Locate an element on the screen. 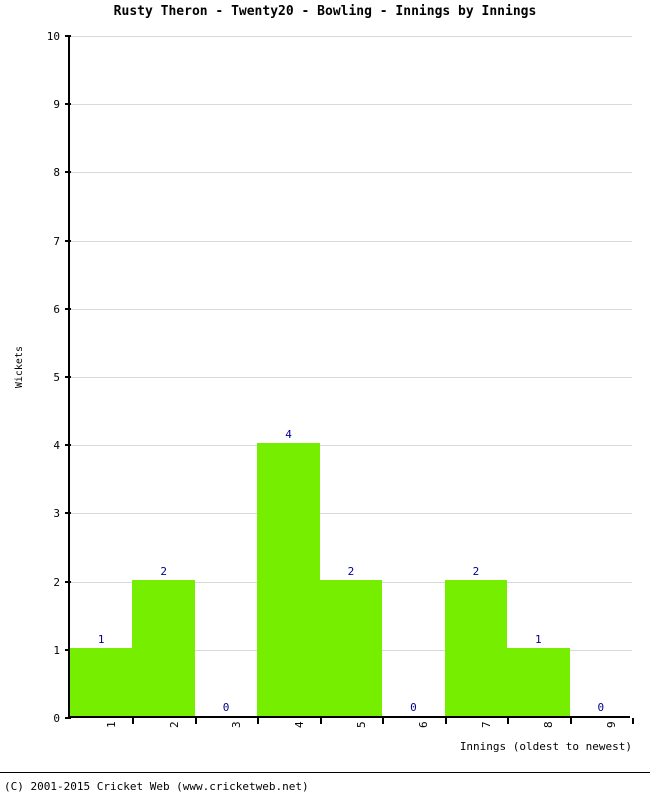 The height and width of the screenshot is (800, 650). x-axis-tick-label: 2 is located at coordinates (174, 724).